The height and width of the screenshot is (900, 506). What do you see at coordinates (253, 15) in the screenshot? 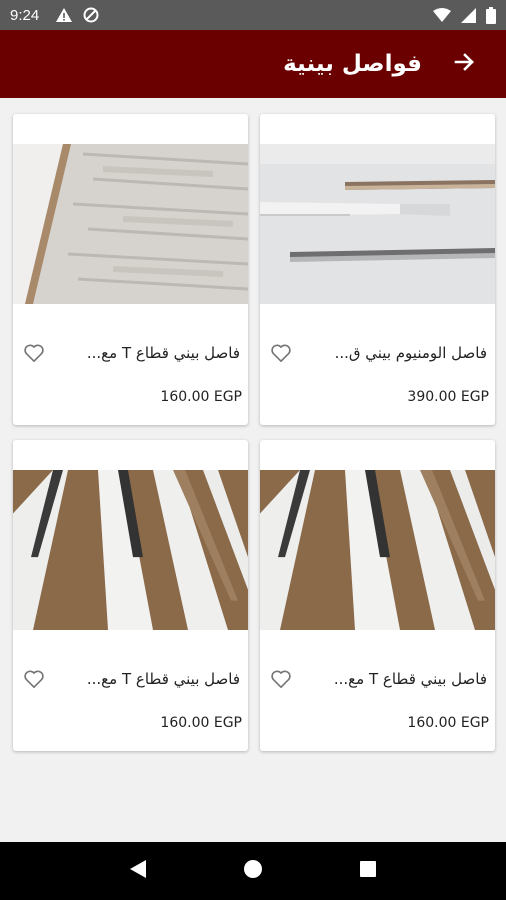
I see `status-bar: 9:24` at bounding box center [253, 15].